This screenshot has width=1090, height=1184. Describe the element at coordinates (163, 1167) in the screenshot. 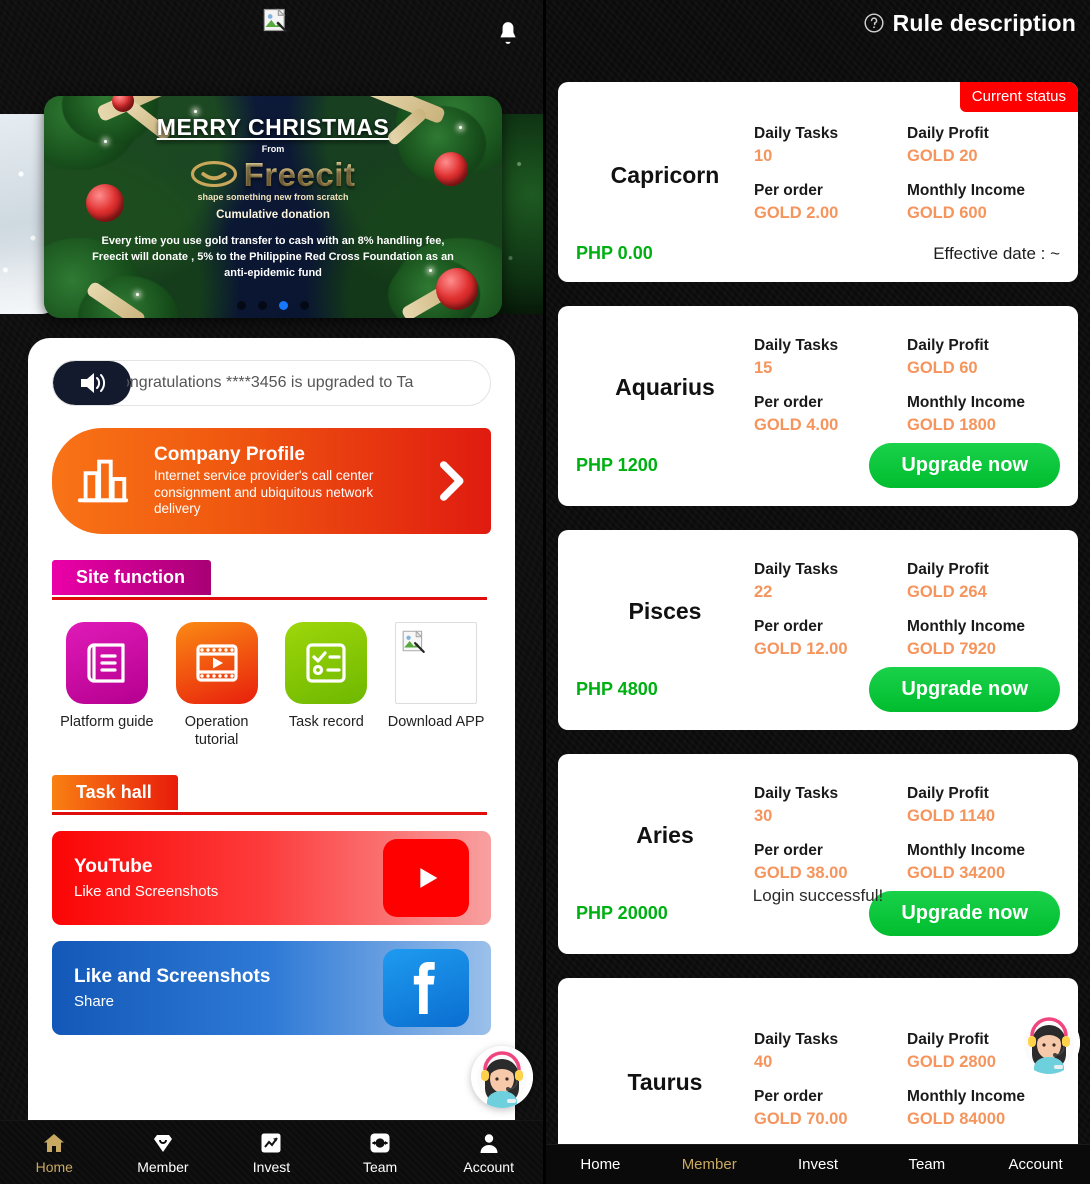

I see `nav-label: Member` at that location.